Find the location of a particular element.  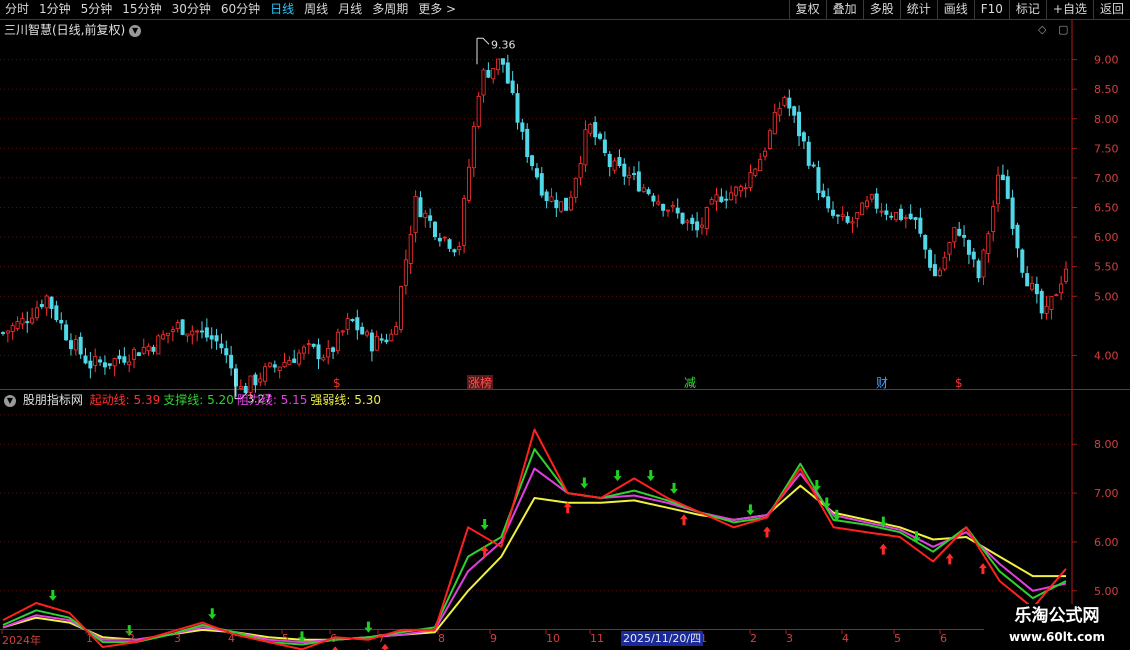

high-pointer is located at coordinates (483, 41).